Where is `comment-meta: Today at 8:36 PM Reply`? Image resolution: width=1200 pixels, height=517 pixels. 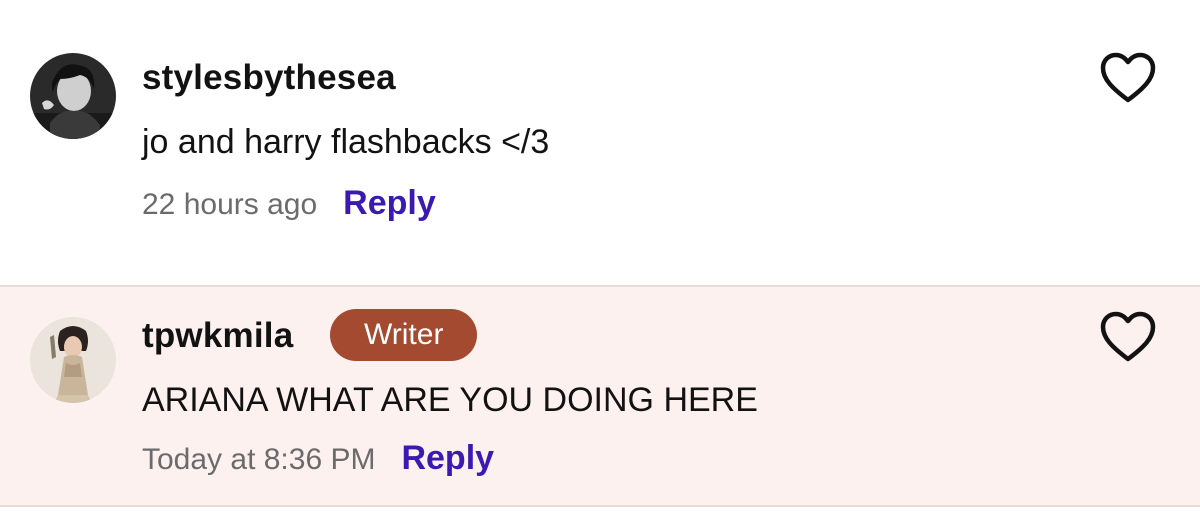 comment-meta: Today at 8:36 PM Reply is located at coordinates (318, 458).